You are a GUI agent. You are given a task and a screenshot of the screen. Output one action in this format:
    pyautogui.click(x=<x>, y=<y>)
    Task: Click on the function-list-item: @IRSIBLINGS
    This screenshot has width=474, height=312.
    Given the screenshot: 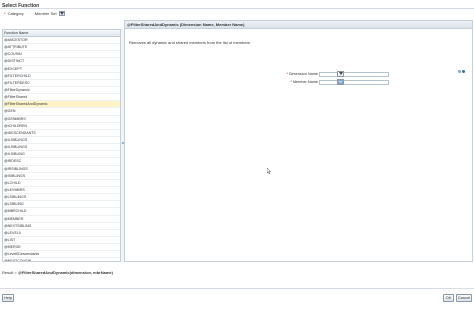 What is the action you would take?
    pyautogui.click(x=61, y=169)
    